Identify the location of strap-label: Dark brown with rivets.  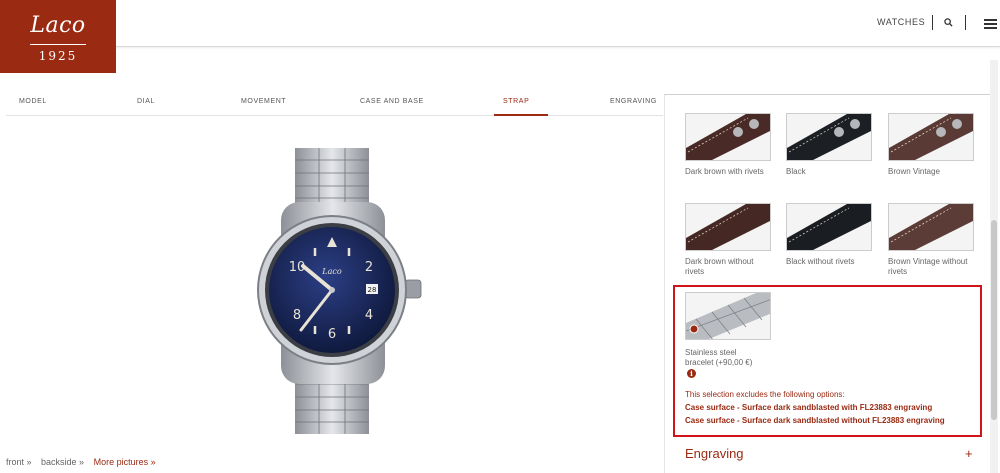
(724, 171).